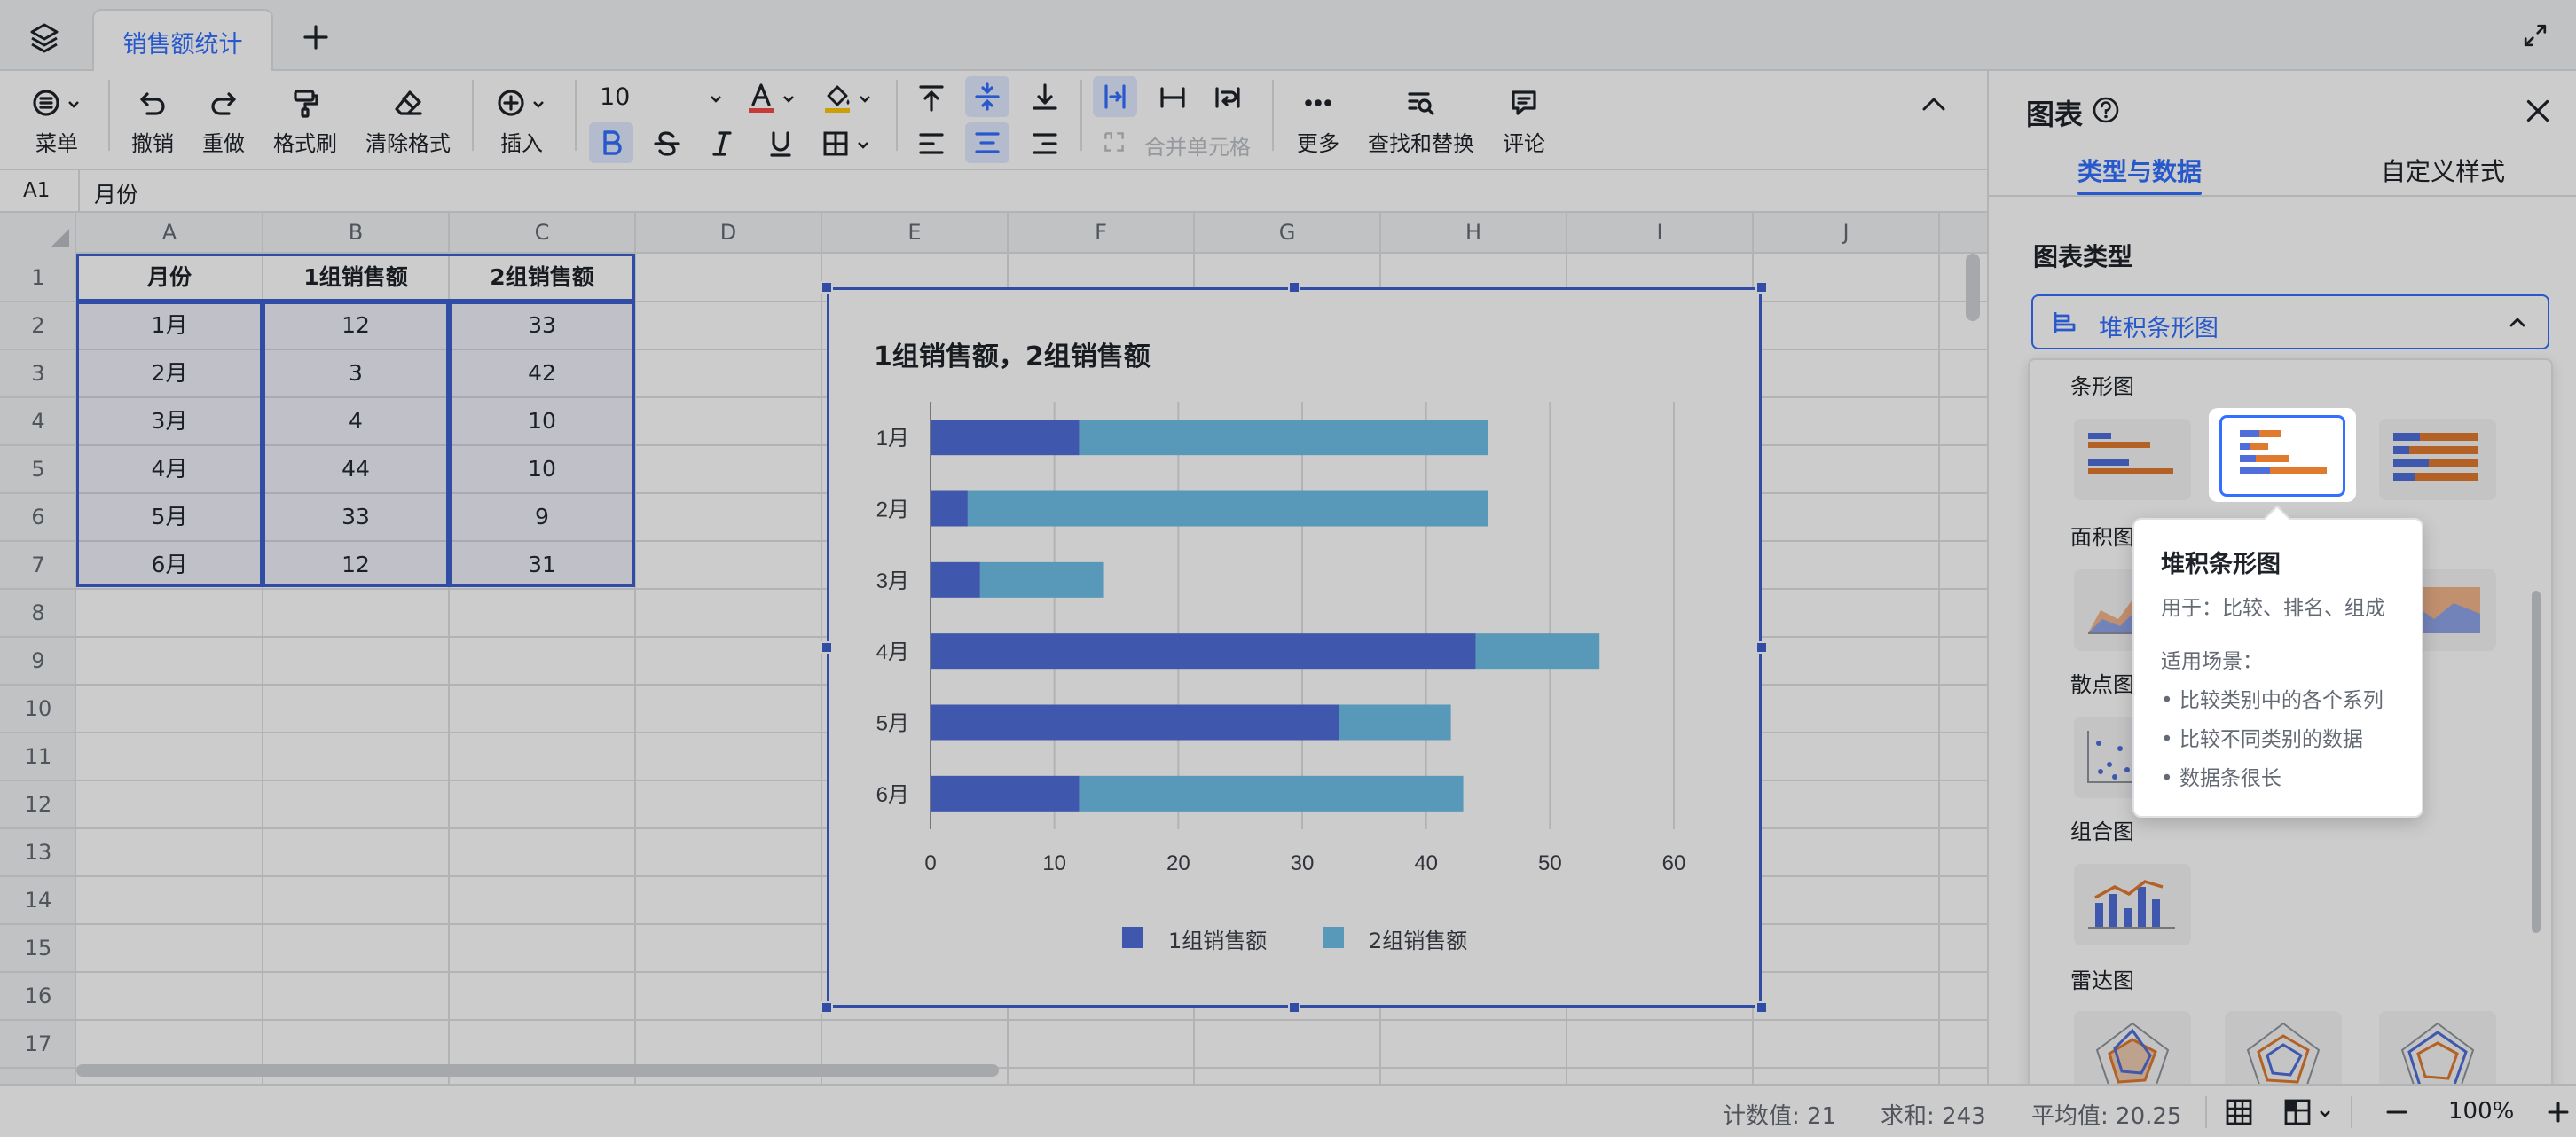 The height and width of the screenshot is (1137, 2576). Describe the element at coordinates (2106, 110) in the screenshot. I see `help-icon` at that location.